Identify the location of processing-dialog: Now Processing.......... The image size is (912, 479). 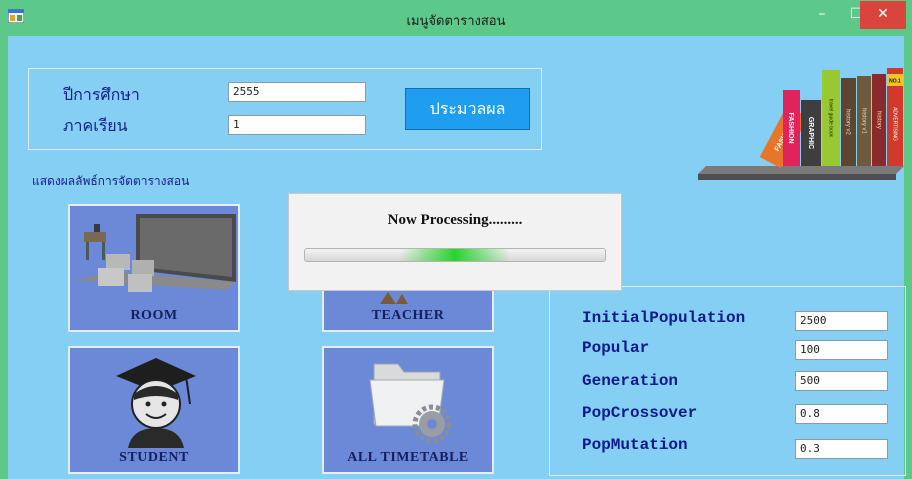
(455, 242).